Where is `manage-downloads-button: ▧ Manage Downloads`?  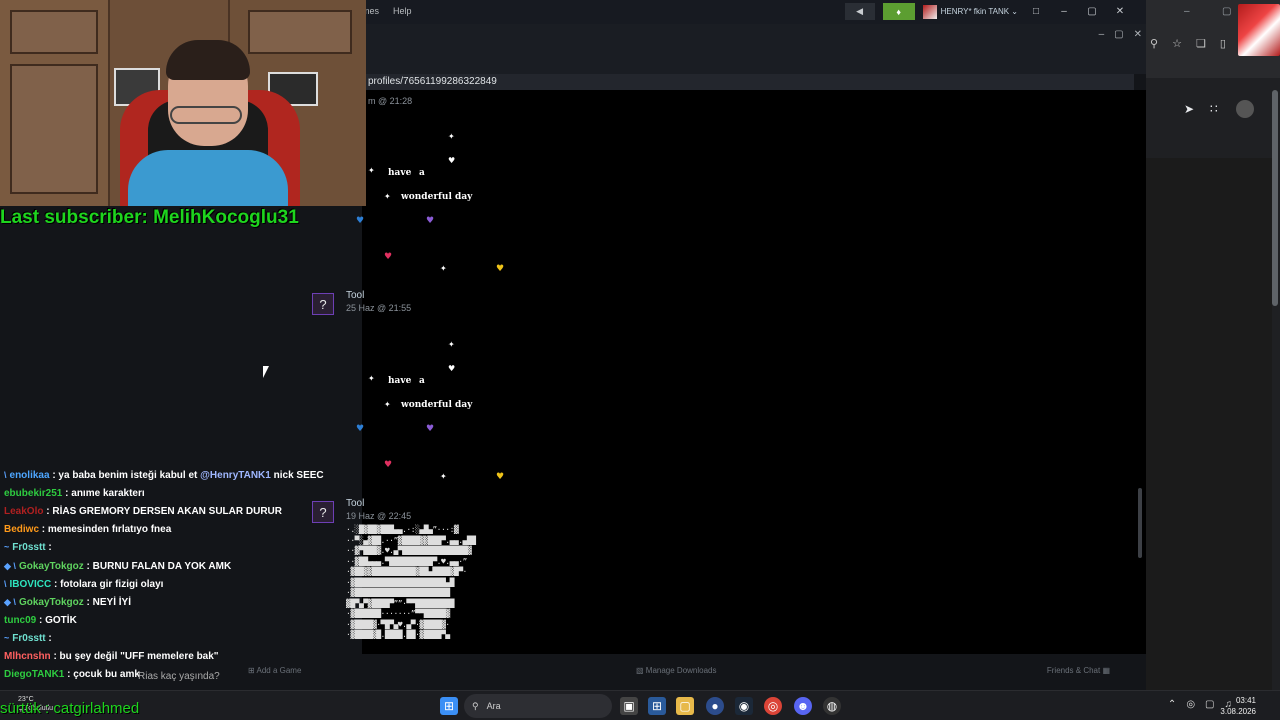 manage-downloads-button: ▧ Manage Downloads is located at coordinates (676, 670).